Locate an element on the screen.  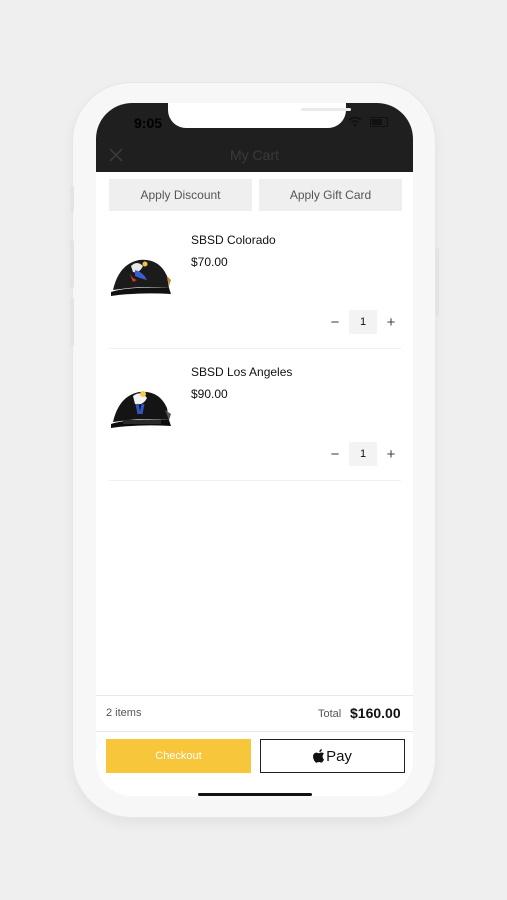
apple-pay-button: Pay is located at coordinates (332, 756).